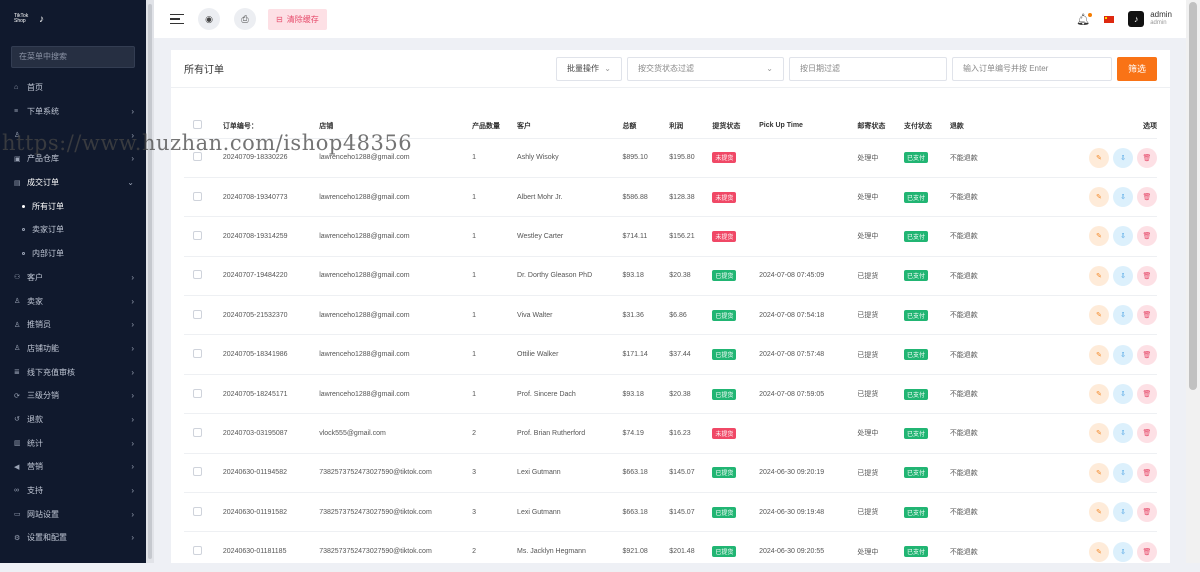 Image resolution: width=1200 pixels, height=572 pixels. I want to click on clear-cache-button: ⊟ 清除缓存, so click(297, 19).